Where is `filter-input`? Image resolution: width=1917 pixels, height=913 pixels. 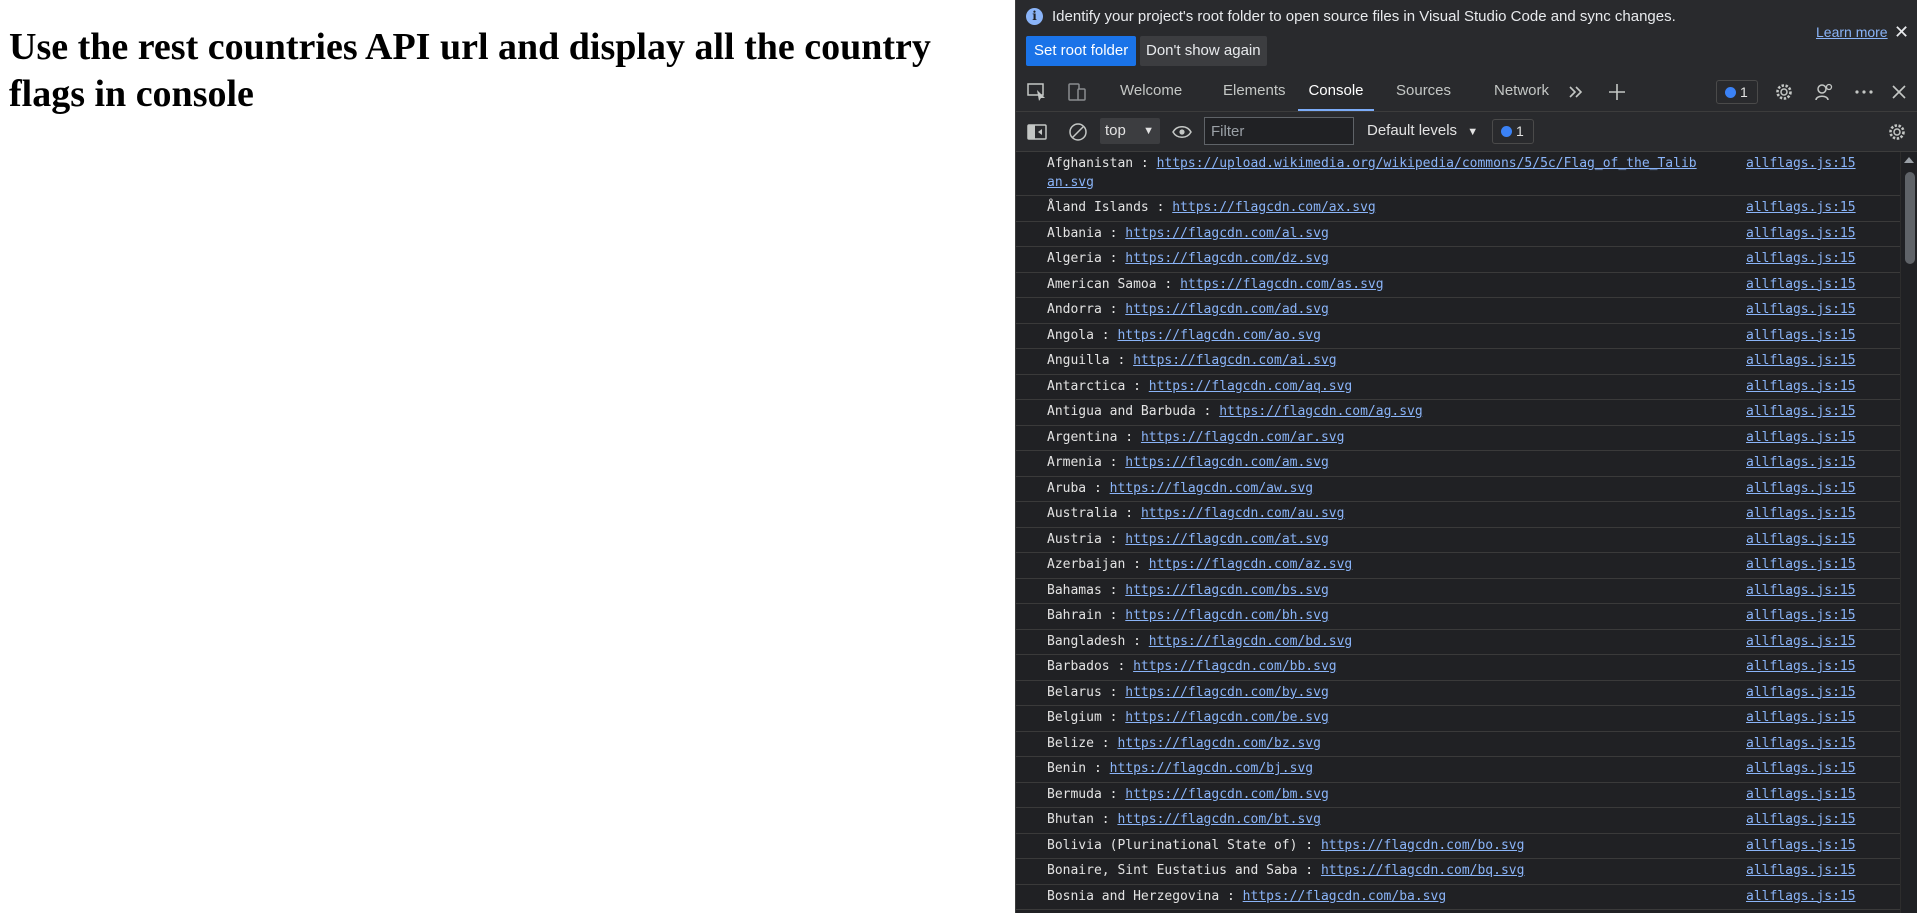
filter-input is located at coordinates (1279, 131).